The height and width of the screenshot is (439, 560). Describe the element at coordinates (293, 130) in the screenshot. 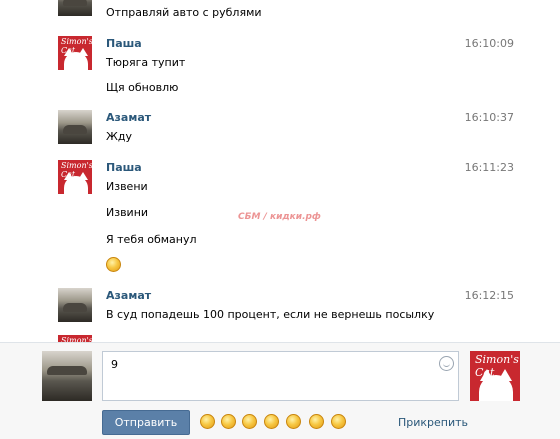

I see `message: Азамат 16:10:37 Жду` at that location.